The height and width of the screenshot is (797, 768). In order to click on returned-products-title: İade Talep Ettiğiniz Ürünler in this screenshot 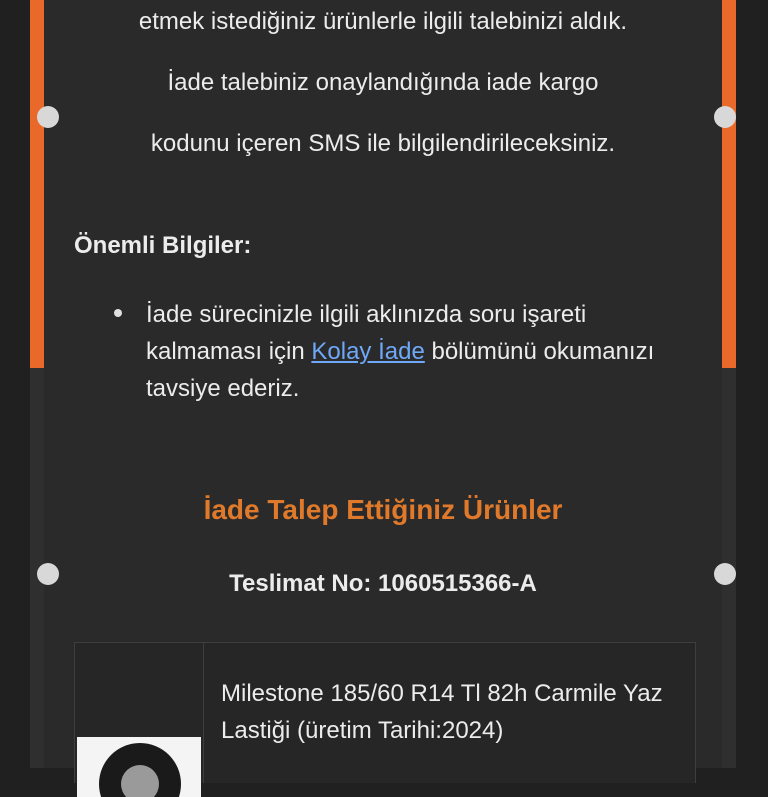, I will do `click(383, 509)`.